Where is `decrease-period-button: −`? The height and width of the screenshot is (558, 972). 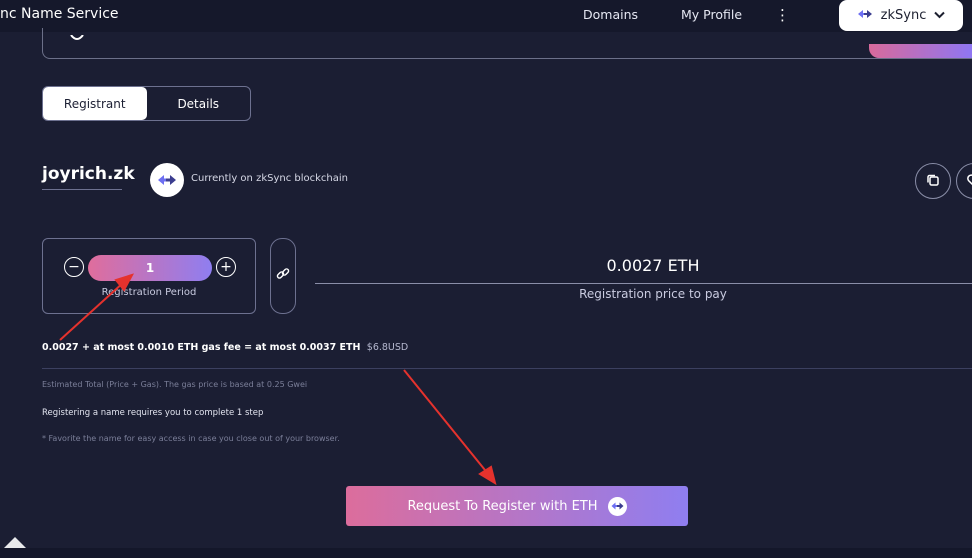
decrease-period-button: − is located at coordinates (74, 267).